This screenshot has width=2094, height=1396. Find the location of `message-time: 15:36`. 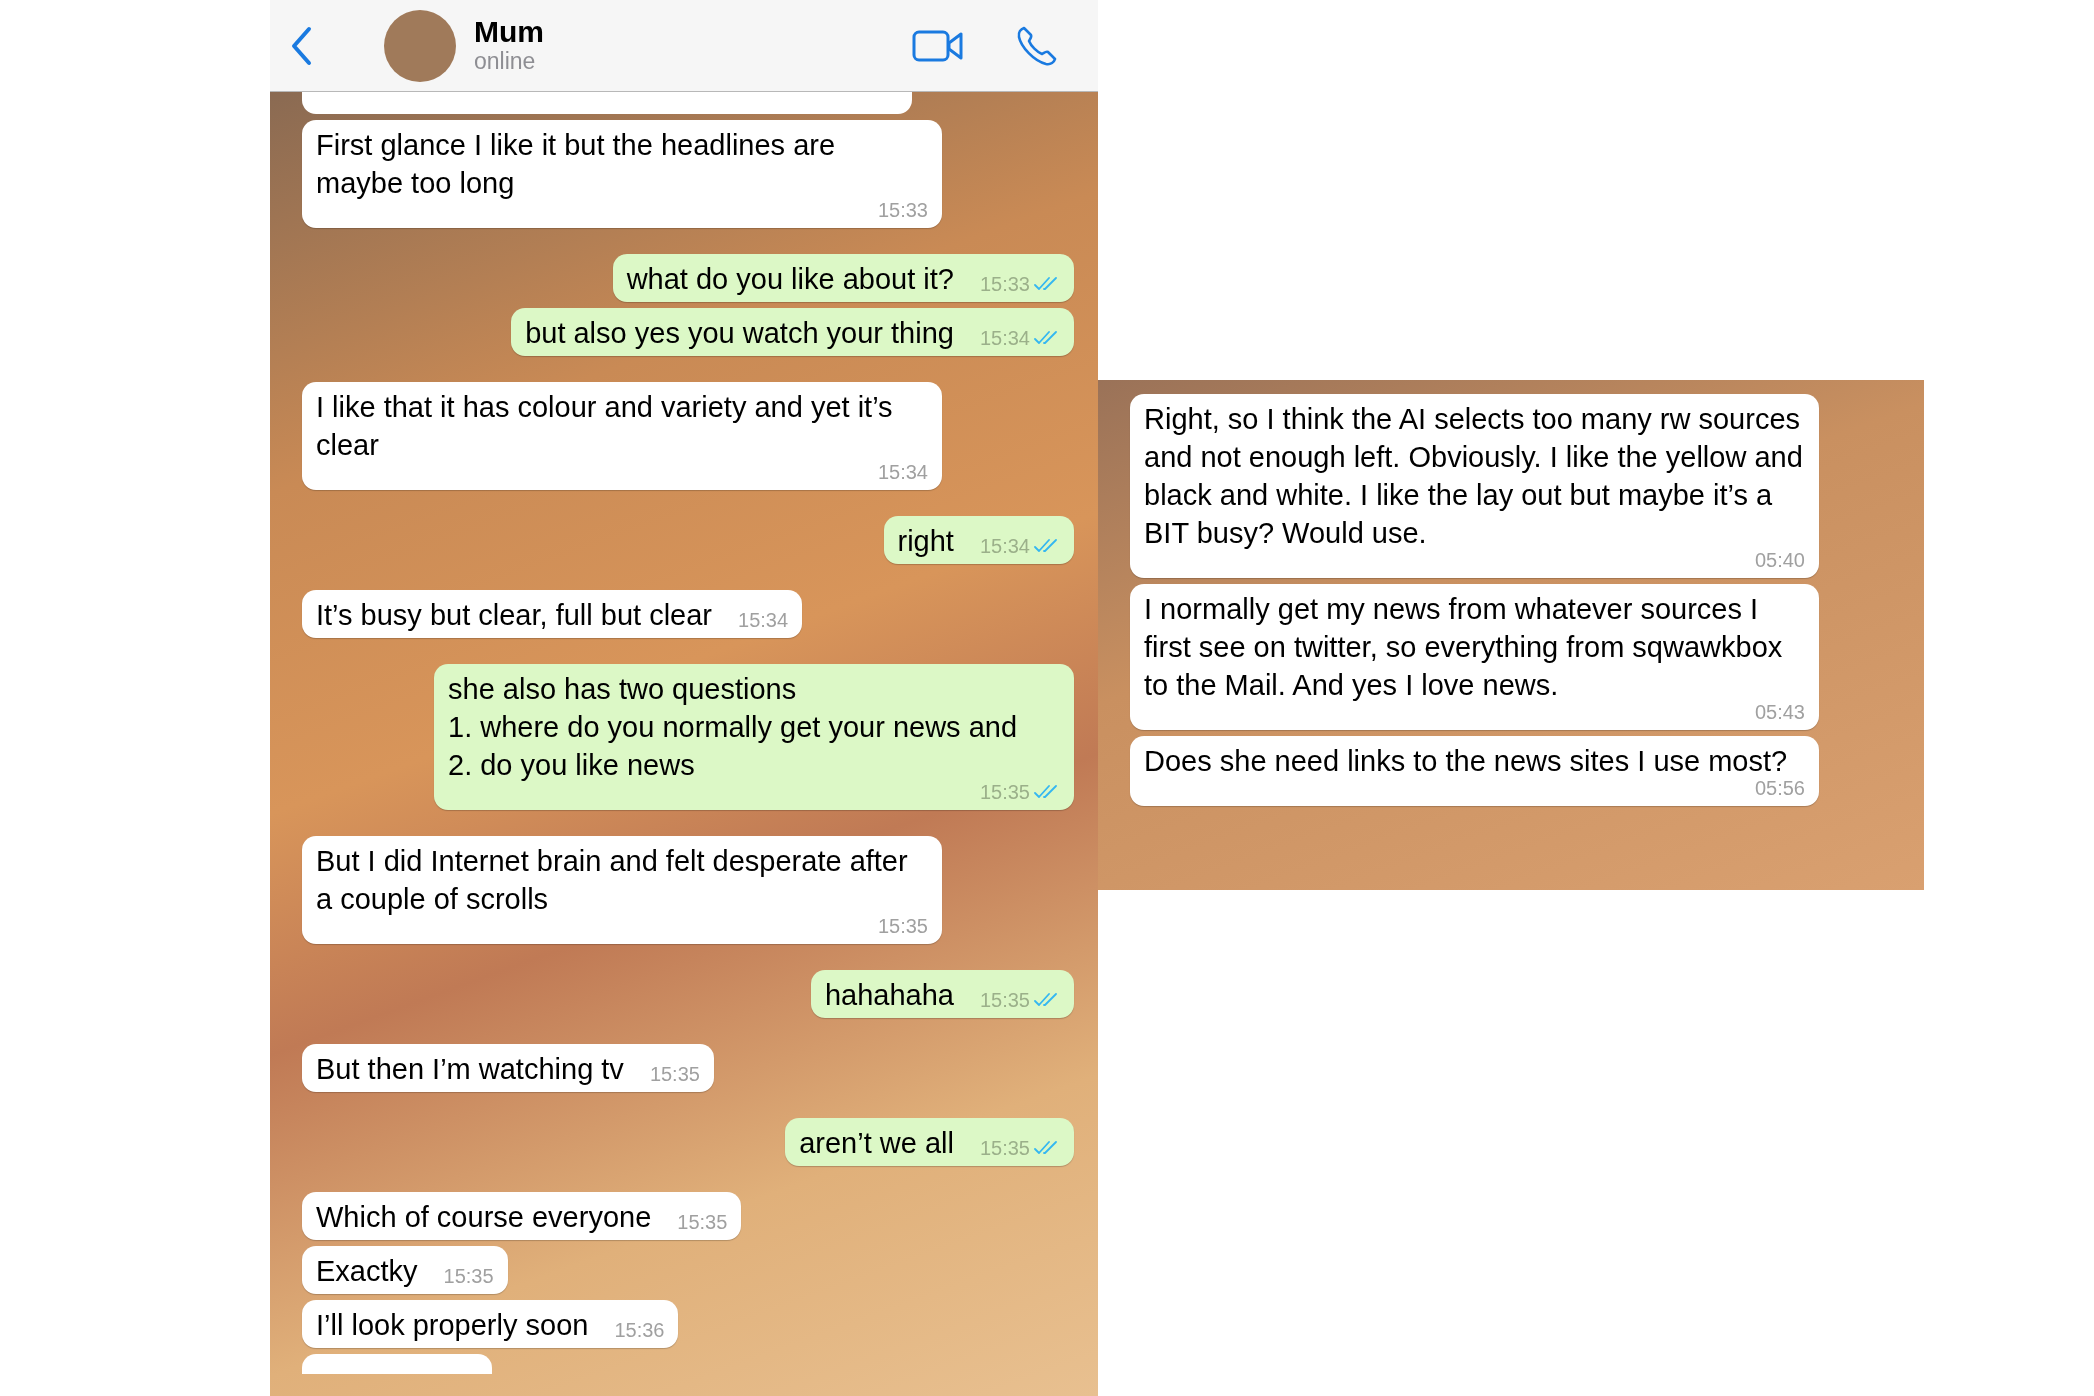

message-time: 15:36 is located at coordinates (639, 1330).